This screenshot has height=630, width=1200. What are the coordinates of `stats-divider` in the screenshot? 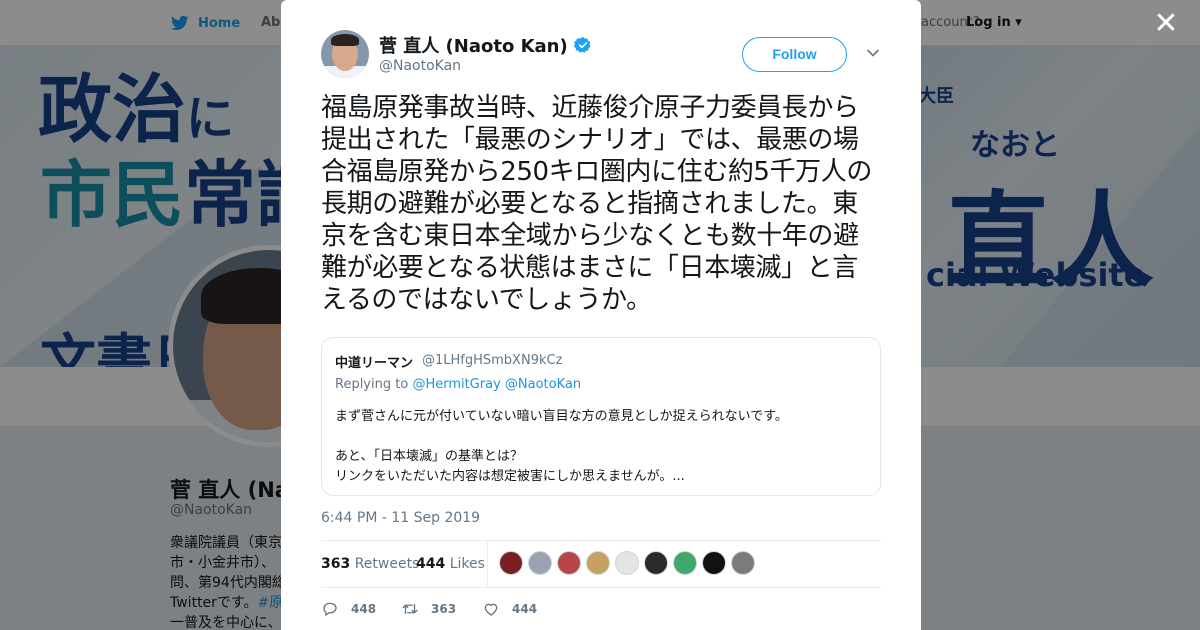 It's located at (487, 564).